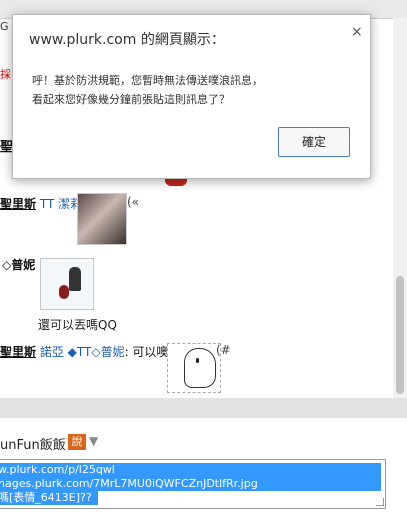 The height and width of the screenshot is (513, 407). I want to click on selected-text-line: w.plurk.com/p/l25qwl, so click(190, 470).